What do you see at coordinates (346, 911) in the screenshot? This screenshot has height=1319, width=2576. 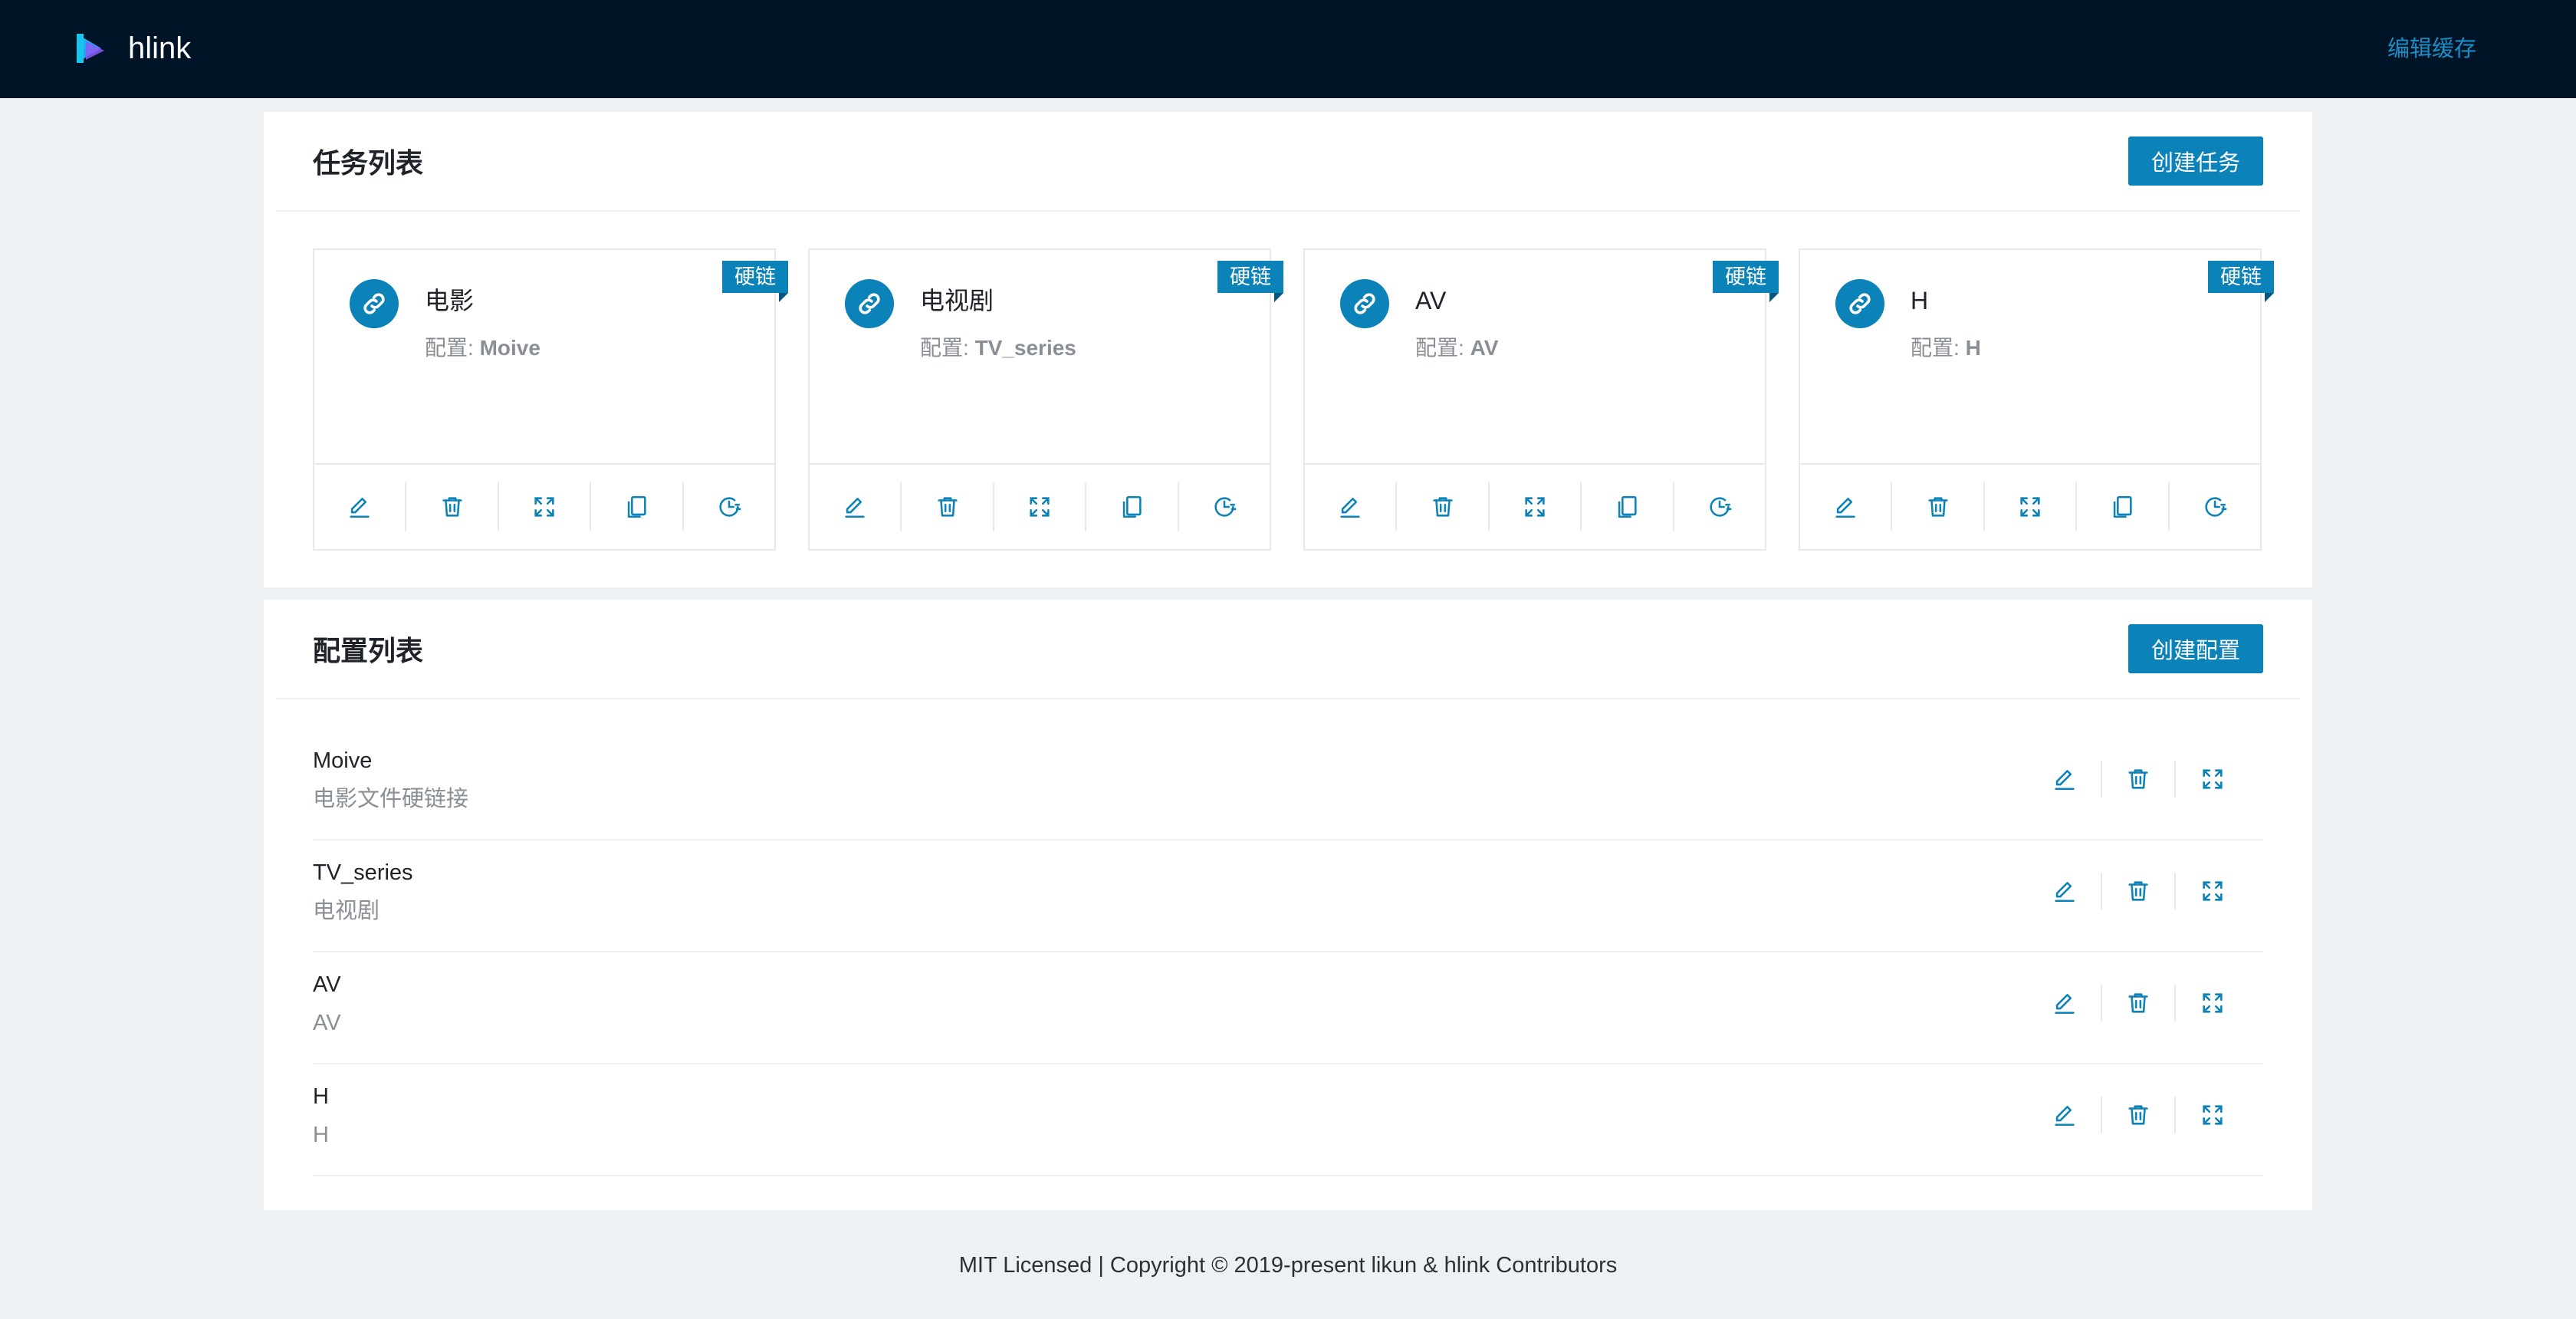 I see `config-description: 电视剧` at bounding box center [346, 911].